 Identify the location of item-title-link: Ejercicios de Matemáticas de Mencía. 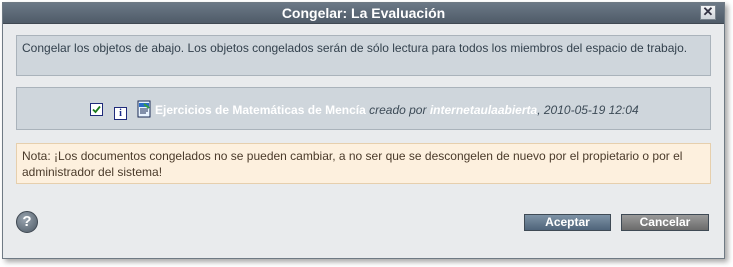
(260, 110).